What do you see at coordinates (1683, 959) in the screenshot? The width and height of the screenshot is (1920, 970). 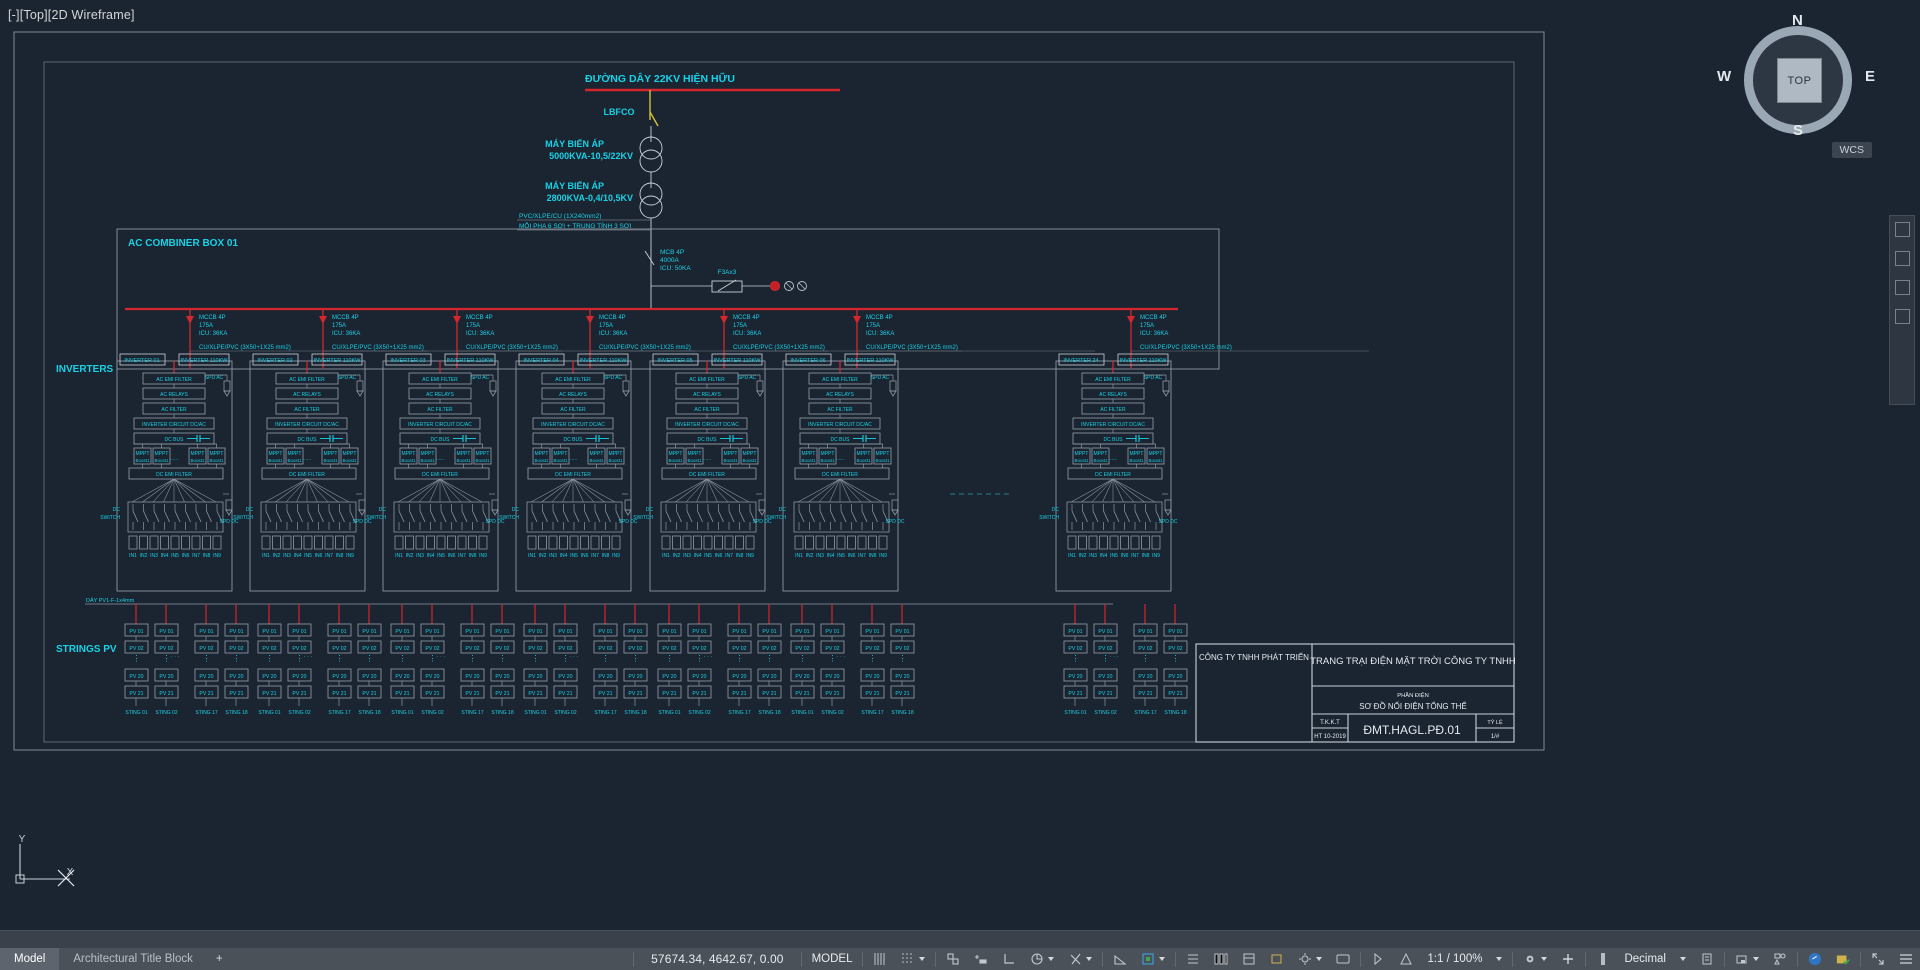 I see `units-dropdown-caret` at bounding box center [1683, 959].